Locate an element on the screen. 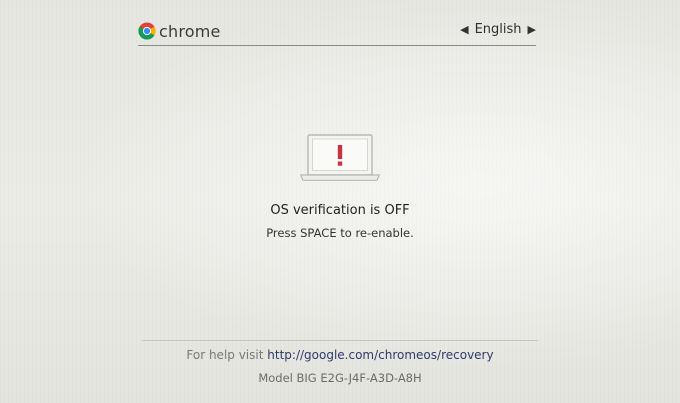 This screenshot has height=403, width=680. recovery-help-link: http://google.com/chromeos/recovery is located at coordinates (380, 355).